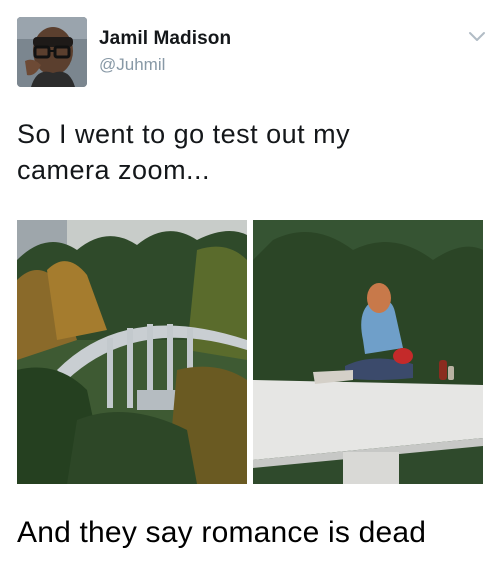  What do you see at coordinates (477, 37) in the screenshot?
I see `chevron-down-icon` at bounding box center [477, 37].